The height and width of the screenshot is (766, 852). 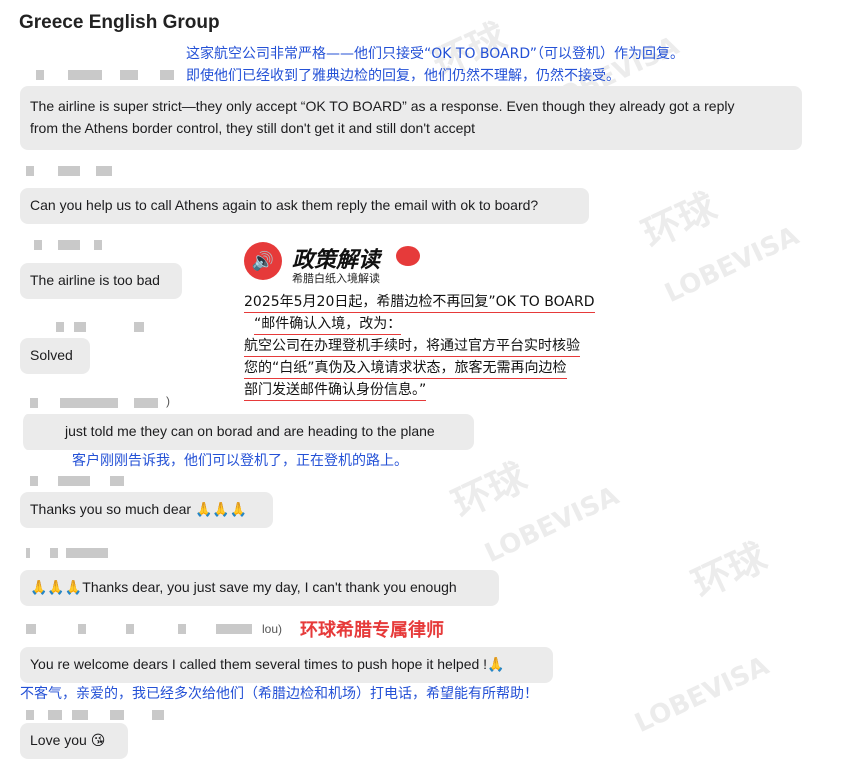 I want to click on message-bubble: Love you 😘, so click(x=74, y=741).